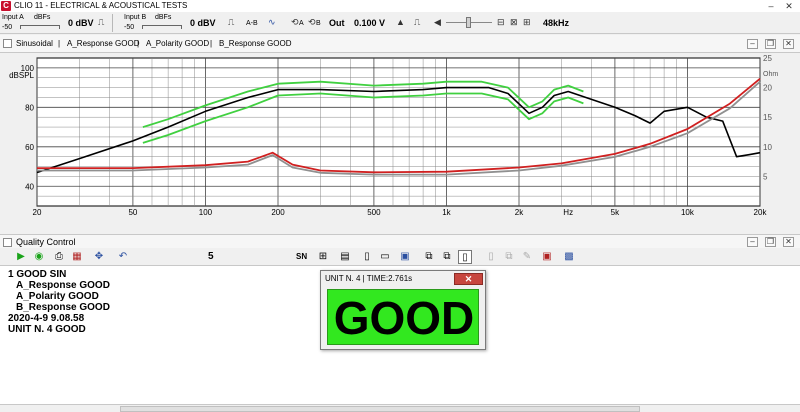 The width and height of the screenshot is (800, 412). I want to click on loop-icon: ⊠, so click(514, 22).